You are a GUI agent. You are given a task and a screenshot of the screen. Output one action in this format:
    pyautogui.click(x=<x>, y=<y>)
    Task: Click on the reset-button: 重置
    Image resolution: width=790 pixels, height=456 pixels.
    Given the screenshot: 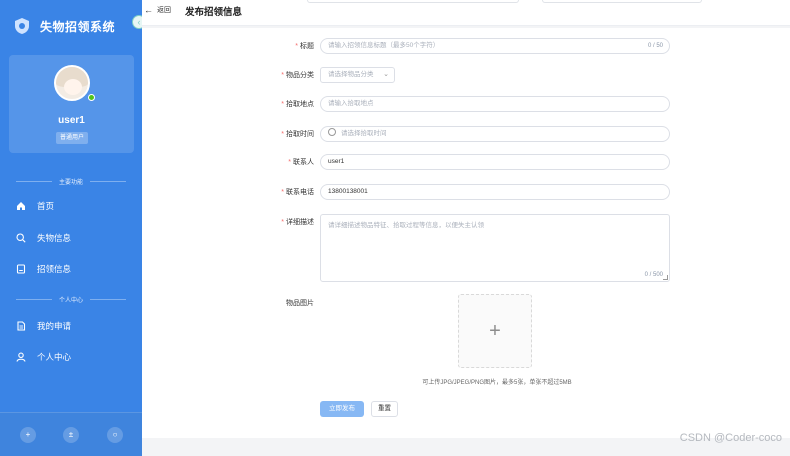 What is the action you would take?
    pyautogui.click(x=384, y=409)
    